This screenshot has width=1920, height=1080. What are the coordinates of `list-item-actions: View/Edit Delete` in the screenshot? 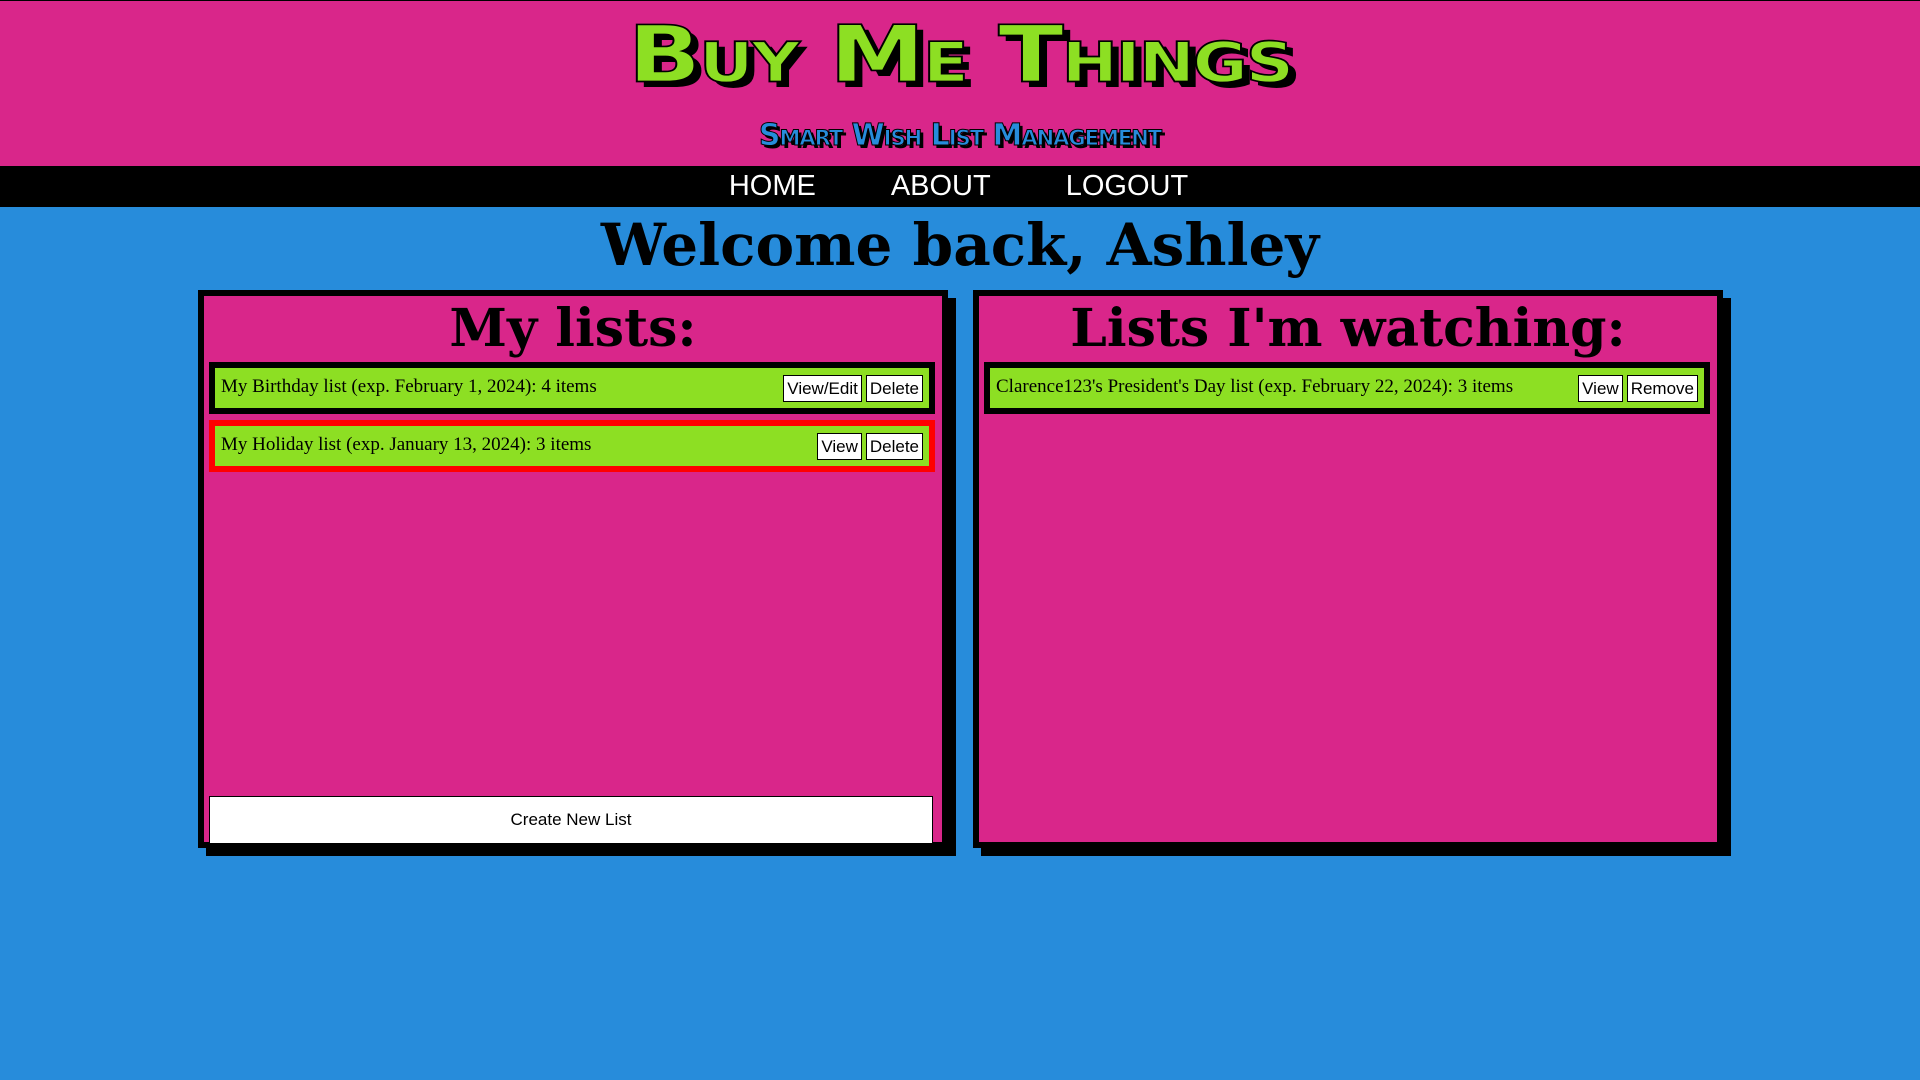 It's located at (853, 388).